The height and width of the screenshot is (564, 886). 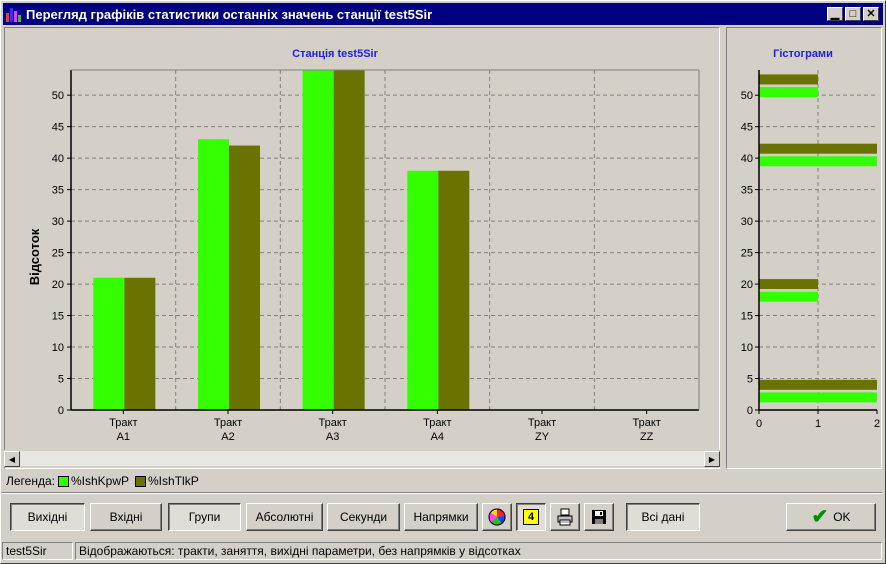 I want to click on close-icon: ✕, so click(x=871, y=13).